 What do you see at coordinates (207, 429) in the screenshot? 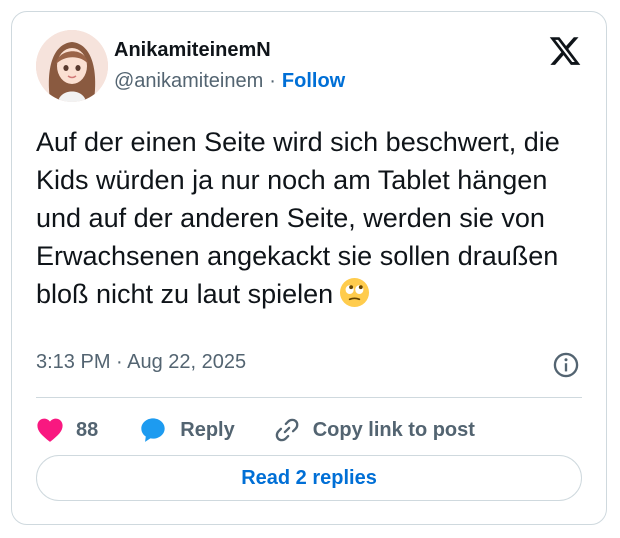
I see `reply-label: Reply` at bounding box center [207, 429].